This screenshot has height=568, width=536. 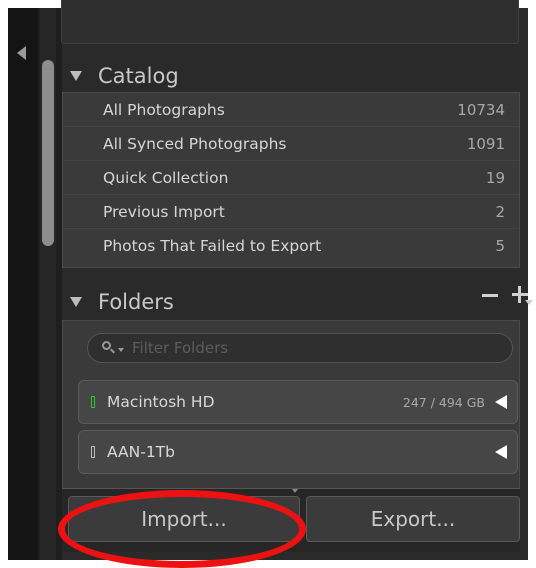 I want to click on catalog-item-count: 5, so click(x=500, y=246).